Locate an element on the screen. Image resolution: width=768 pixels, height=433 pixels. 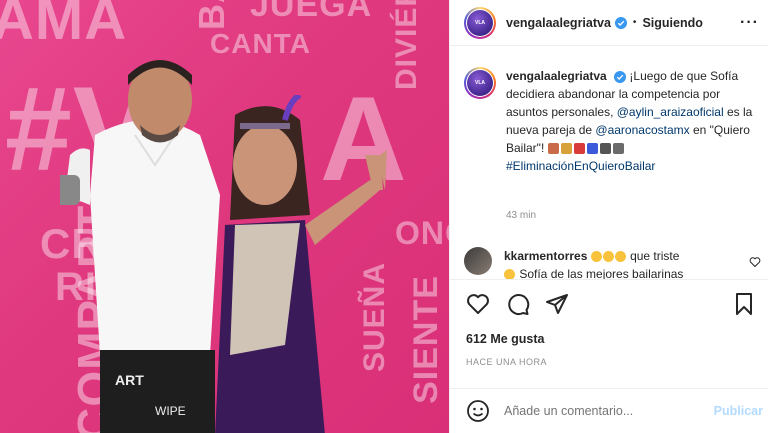
commenter-avatar is located at coordinates (478, 261).